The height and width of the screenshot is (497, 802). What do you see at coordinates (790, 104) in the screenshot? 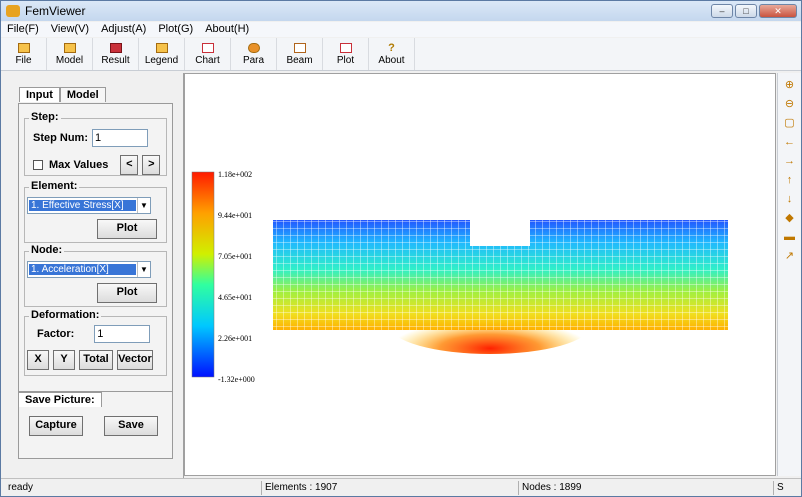
I see `zoom-out-icon: ⊖` at bounding box center [790, 104].